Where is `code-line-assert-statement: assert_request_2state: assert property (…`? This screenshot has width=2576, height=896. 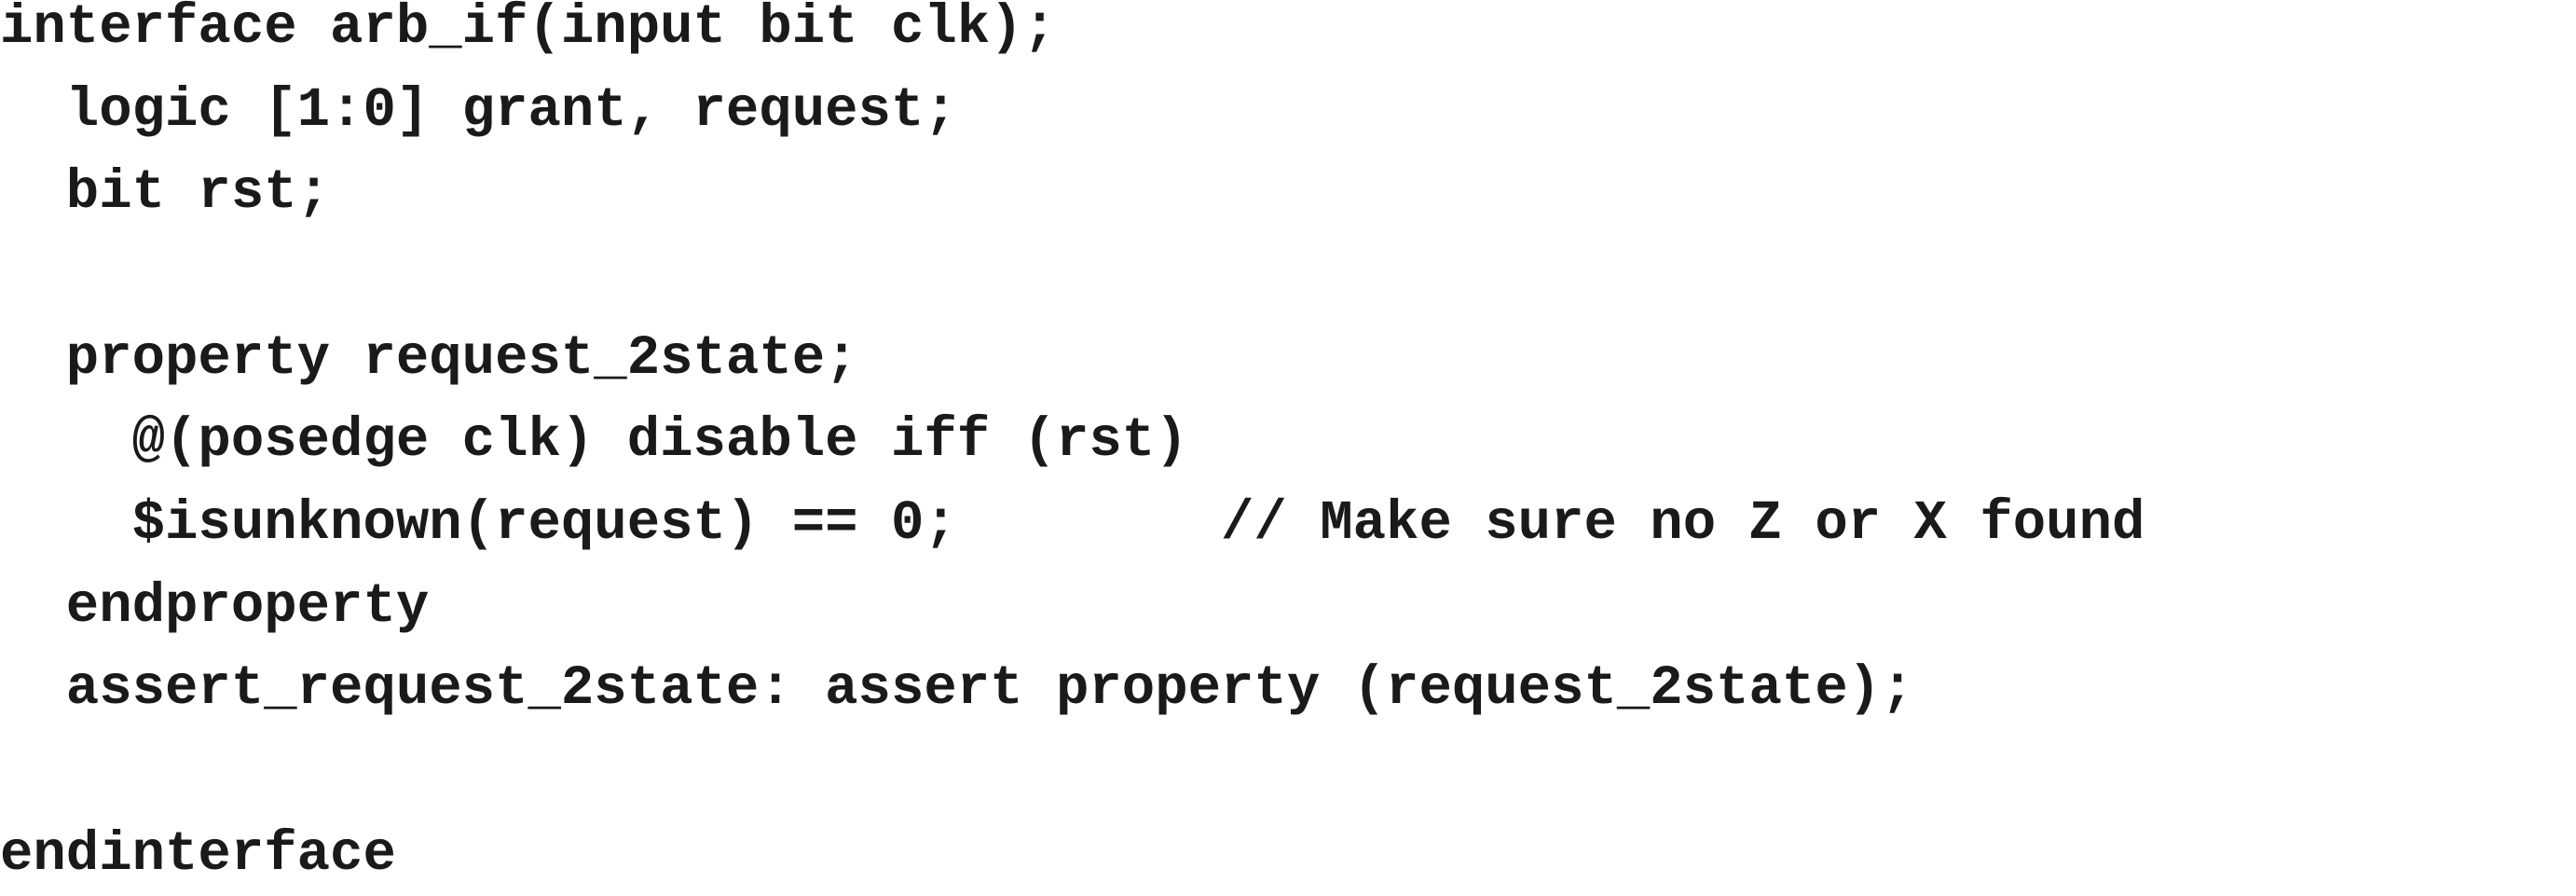
code-line-assert-statement: assert_request_2state: assert property (… is located at coordinates (957, 688).